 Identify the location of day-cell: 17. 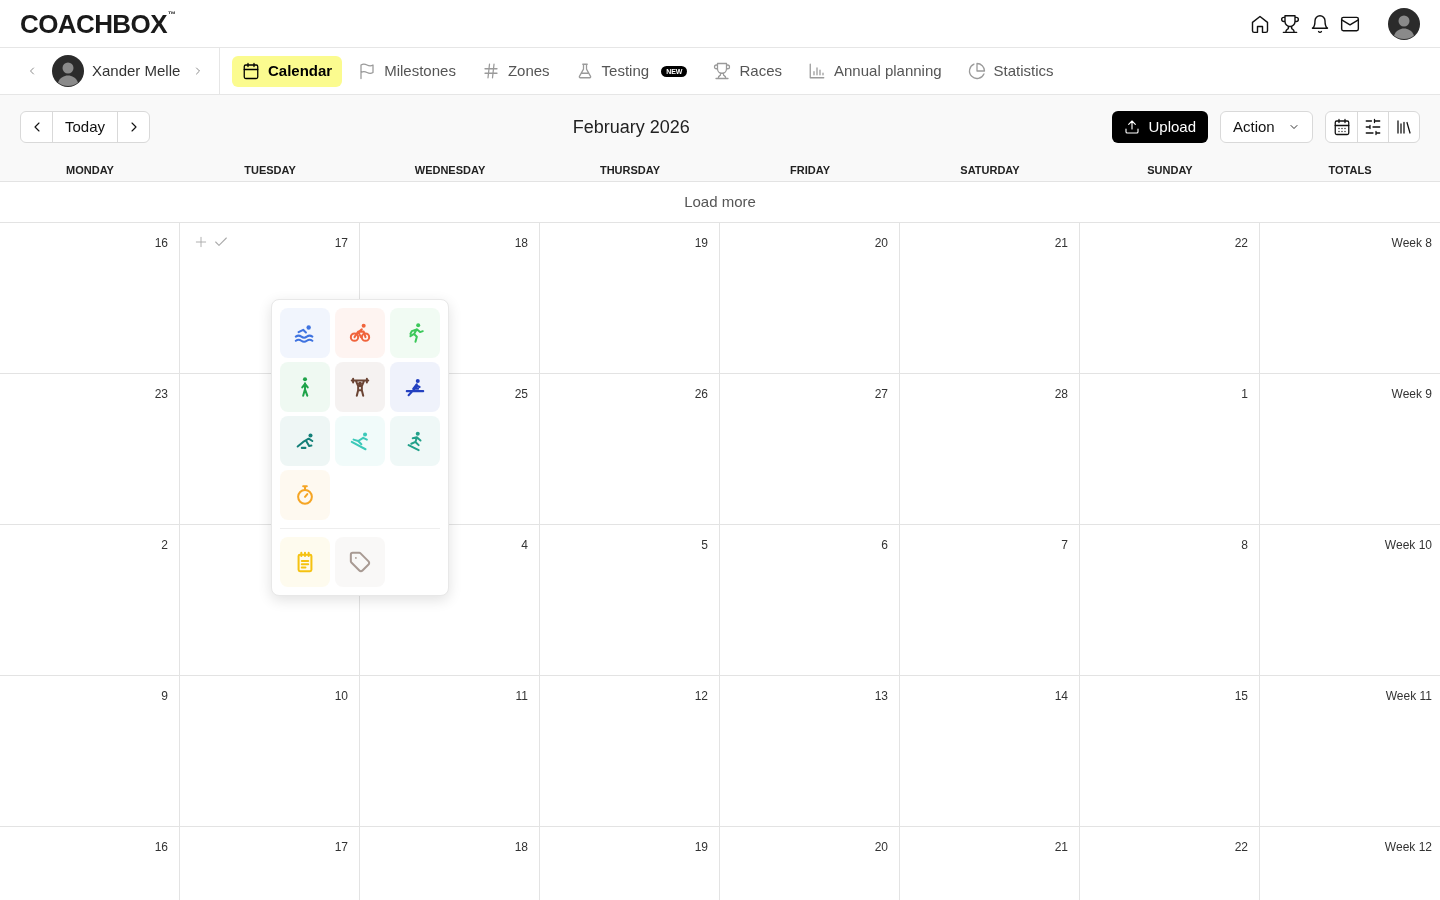
(270, 863).